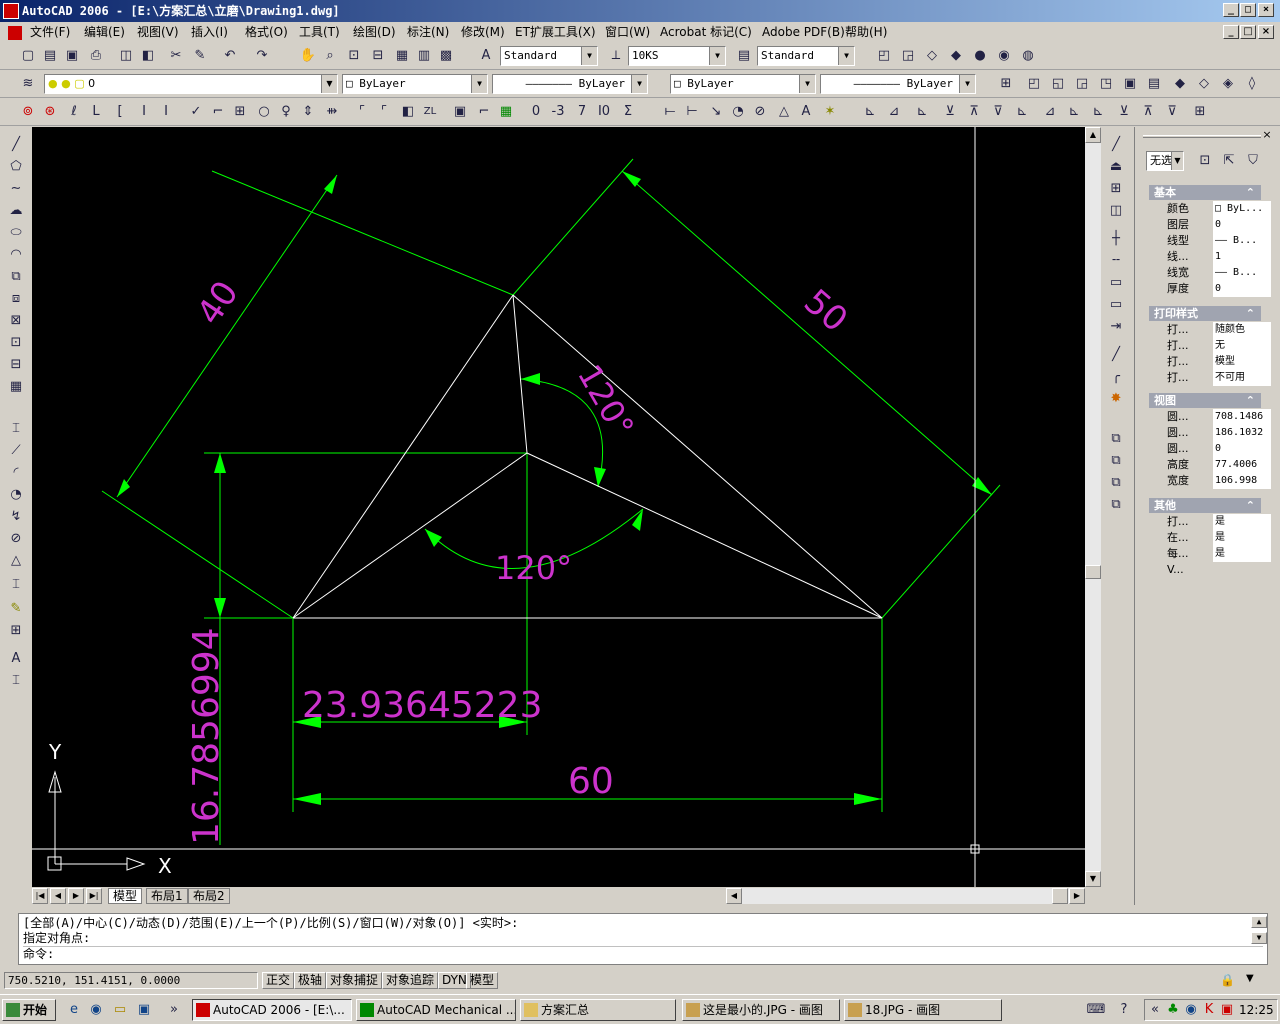  What do you see at coordinates (424, 56) in the screenshot?
I see `design-center-icon: ▥` at bounding box center [424, 56].